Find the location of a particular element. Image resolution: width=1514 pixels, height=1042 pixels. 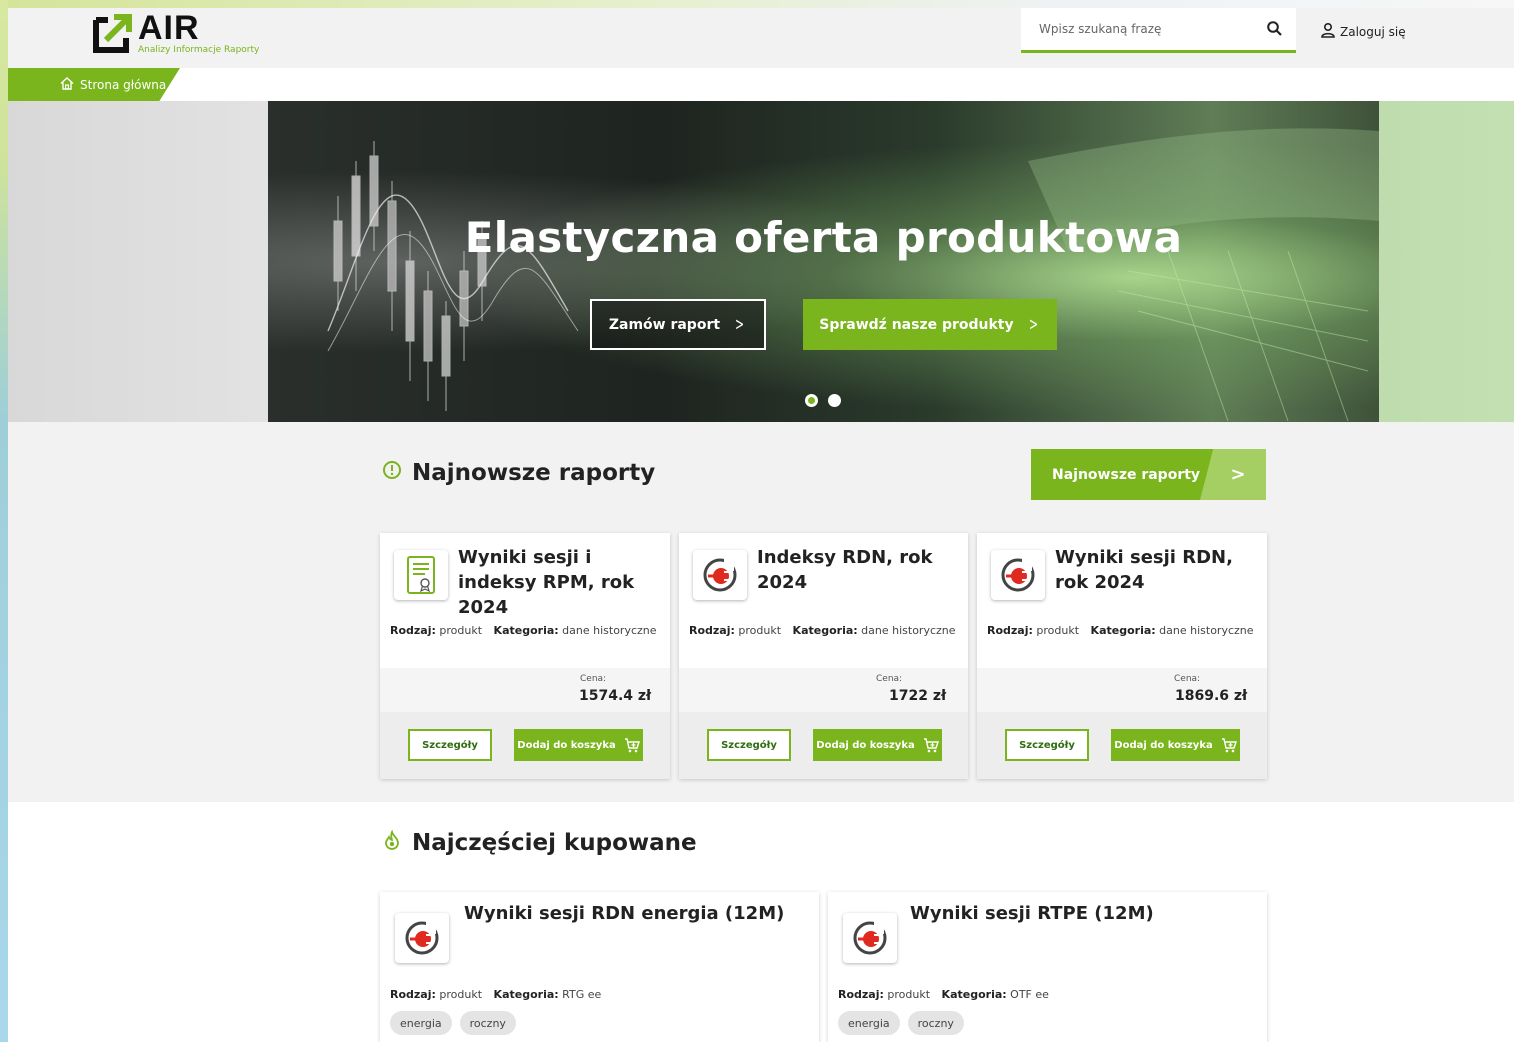

site-logo: AIR Analizy Informacje Raporty is located at coordinates (176, 34).